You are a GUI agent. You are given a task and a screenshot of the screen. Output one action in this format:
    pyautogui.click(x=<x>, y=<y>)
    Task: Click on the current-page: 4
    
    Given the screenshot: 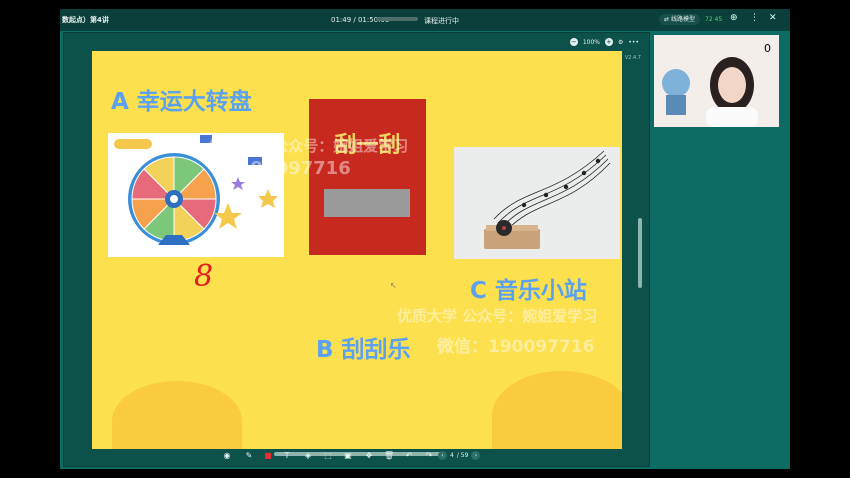 What is the action you would take?
    pyautogui.click(x=452, y=455)
    